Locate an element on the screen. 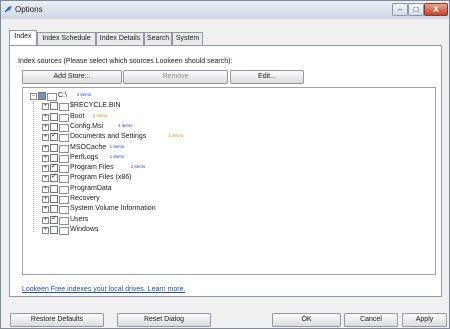 This screenshot has width=450, height=329. tab-index-details: Index Details is located at coordinates (120, 38).